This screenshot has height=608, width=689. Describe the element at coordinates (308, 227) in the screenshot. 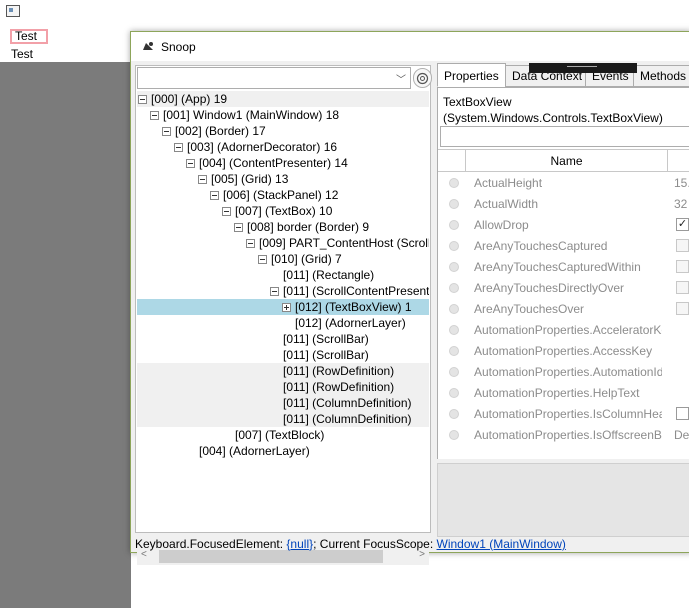

I see `tree-node-label: [008] border (Border) 9` at that location.